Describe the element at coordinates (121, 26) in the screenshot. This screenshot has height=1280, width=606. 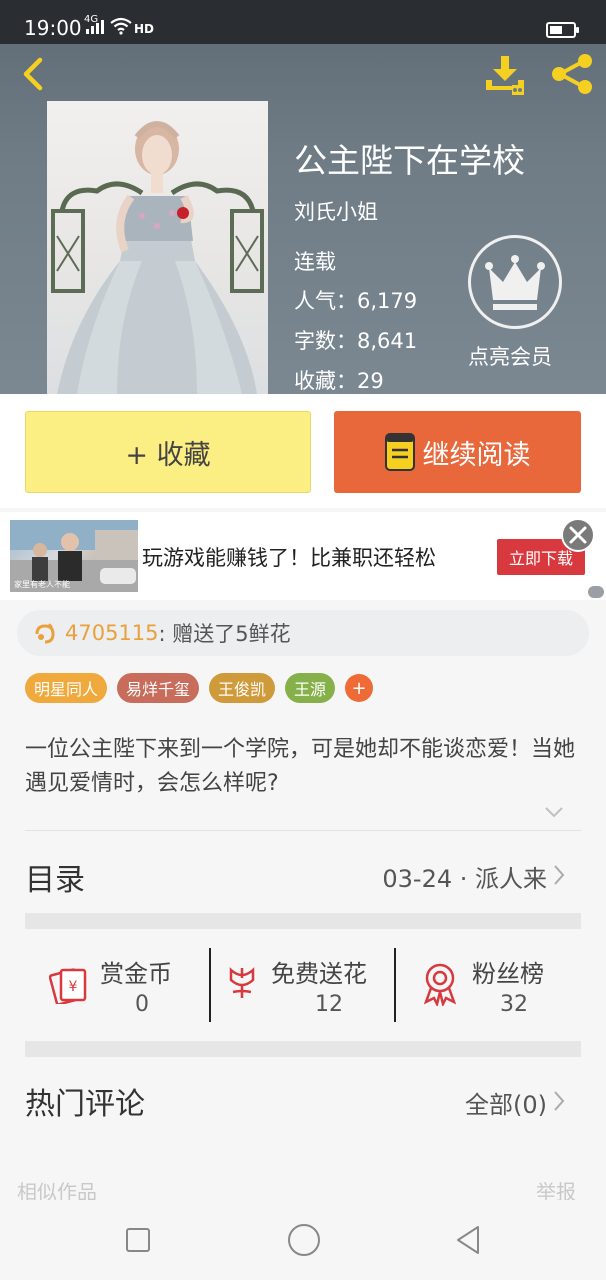
I see `wifi-icon` at that location.